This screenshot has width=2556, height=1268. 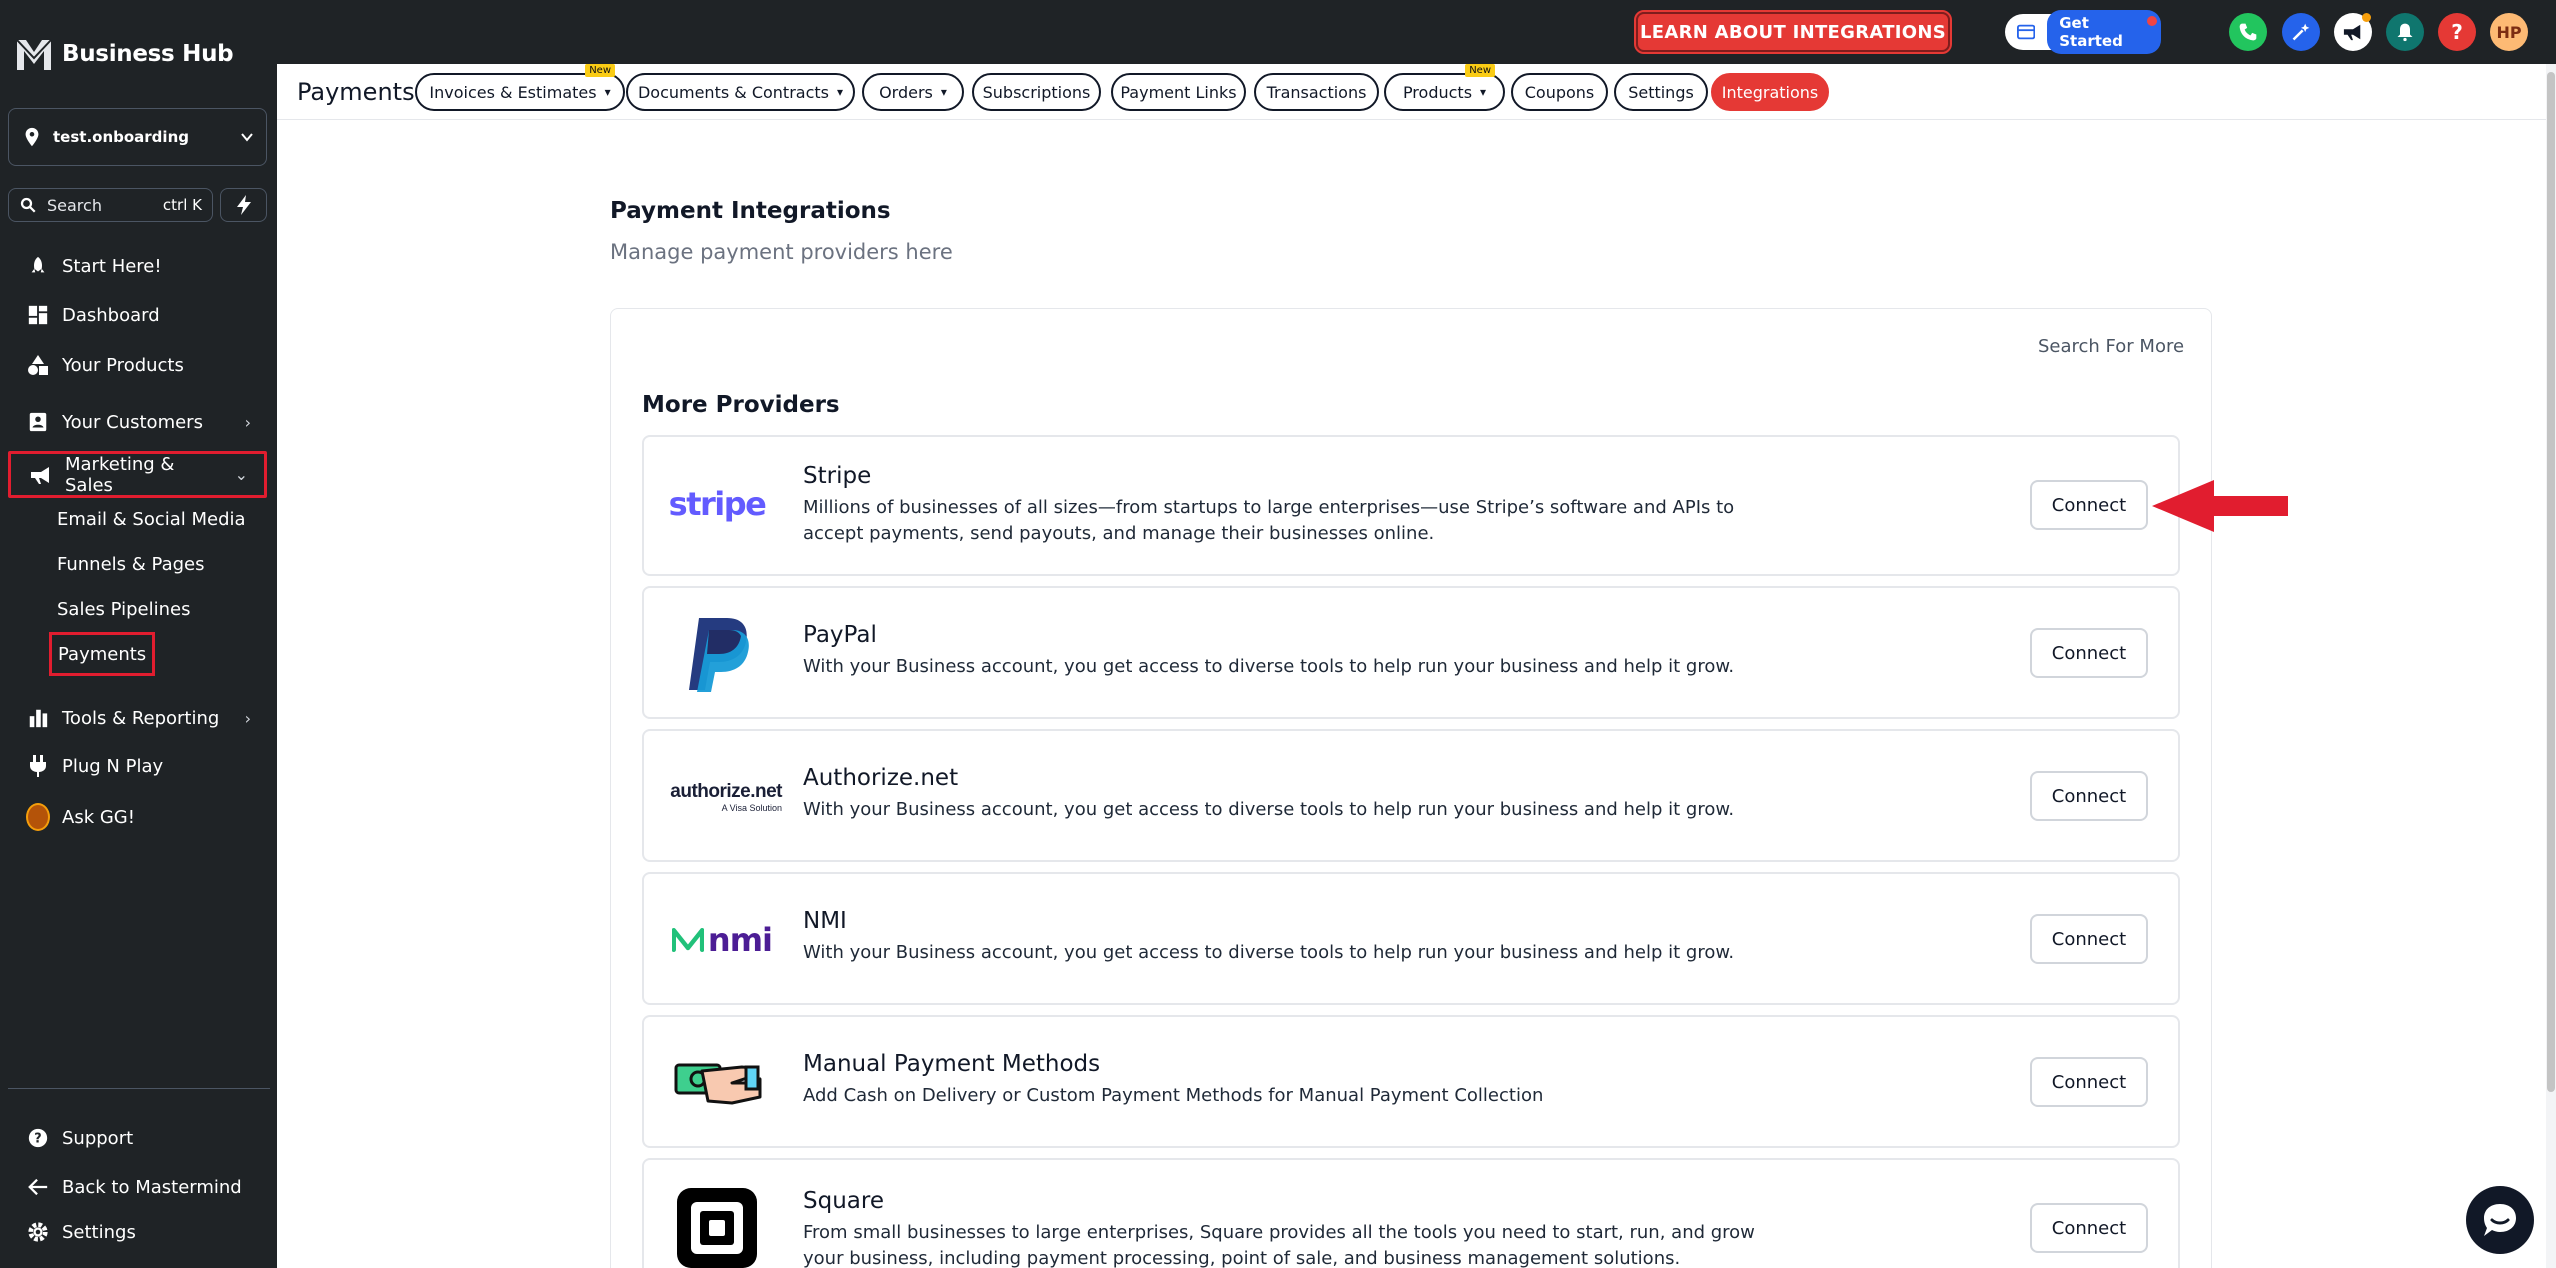 What do you see at coordinates (1036, 92) in the screenshot?
I see `tab-subscriptions: Subscriptions` at bounding box center [1036, 92].